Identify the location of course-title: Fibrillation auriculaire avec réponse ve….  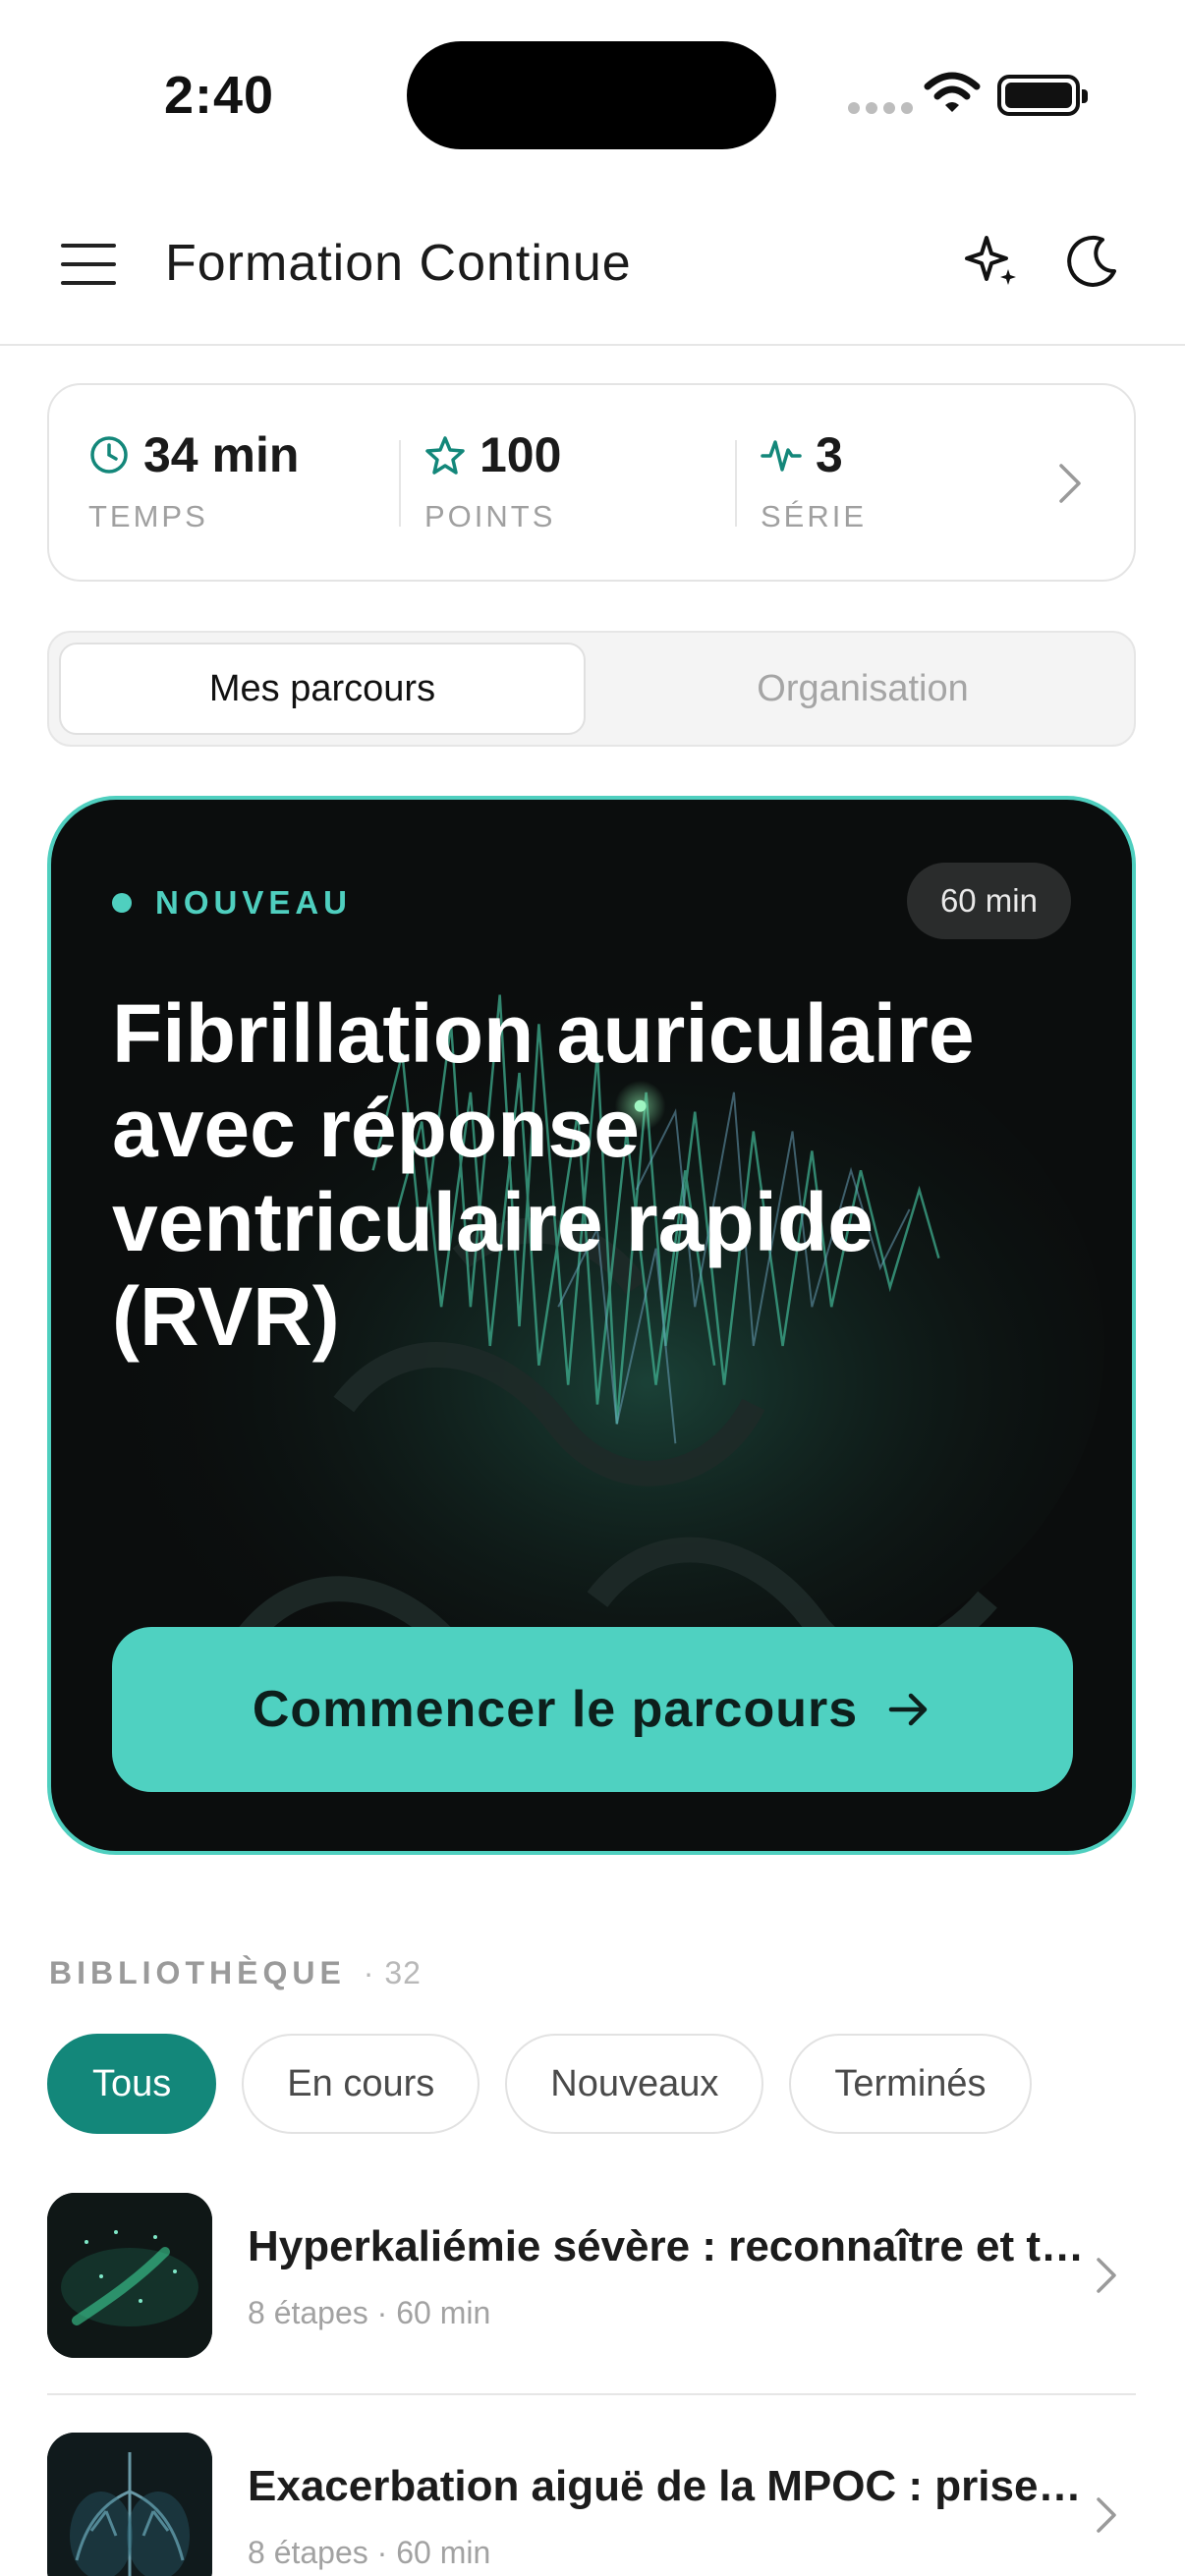
(544, 1175).